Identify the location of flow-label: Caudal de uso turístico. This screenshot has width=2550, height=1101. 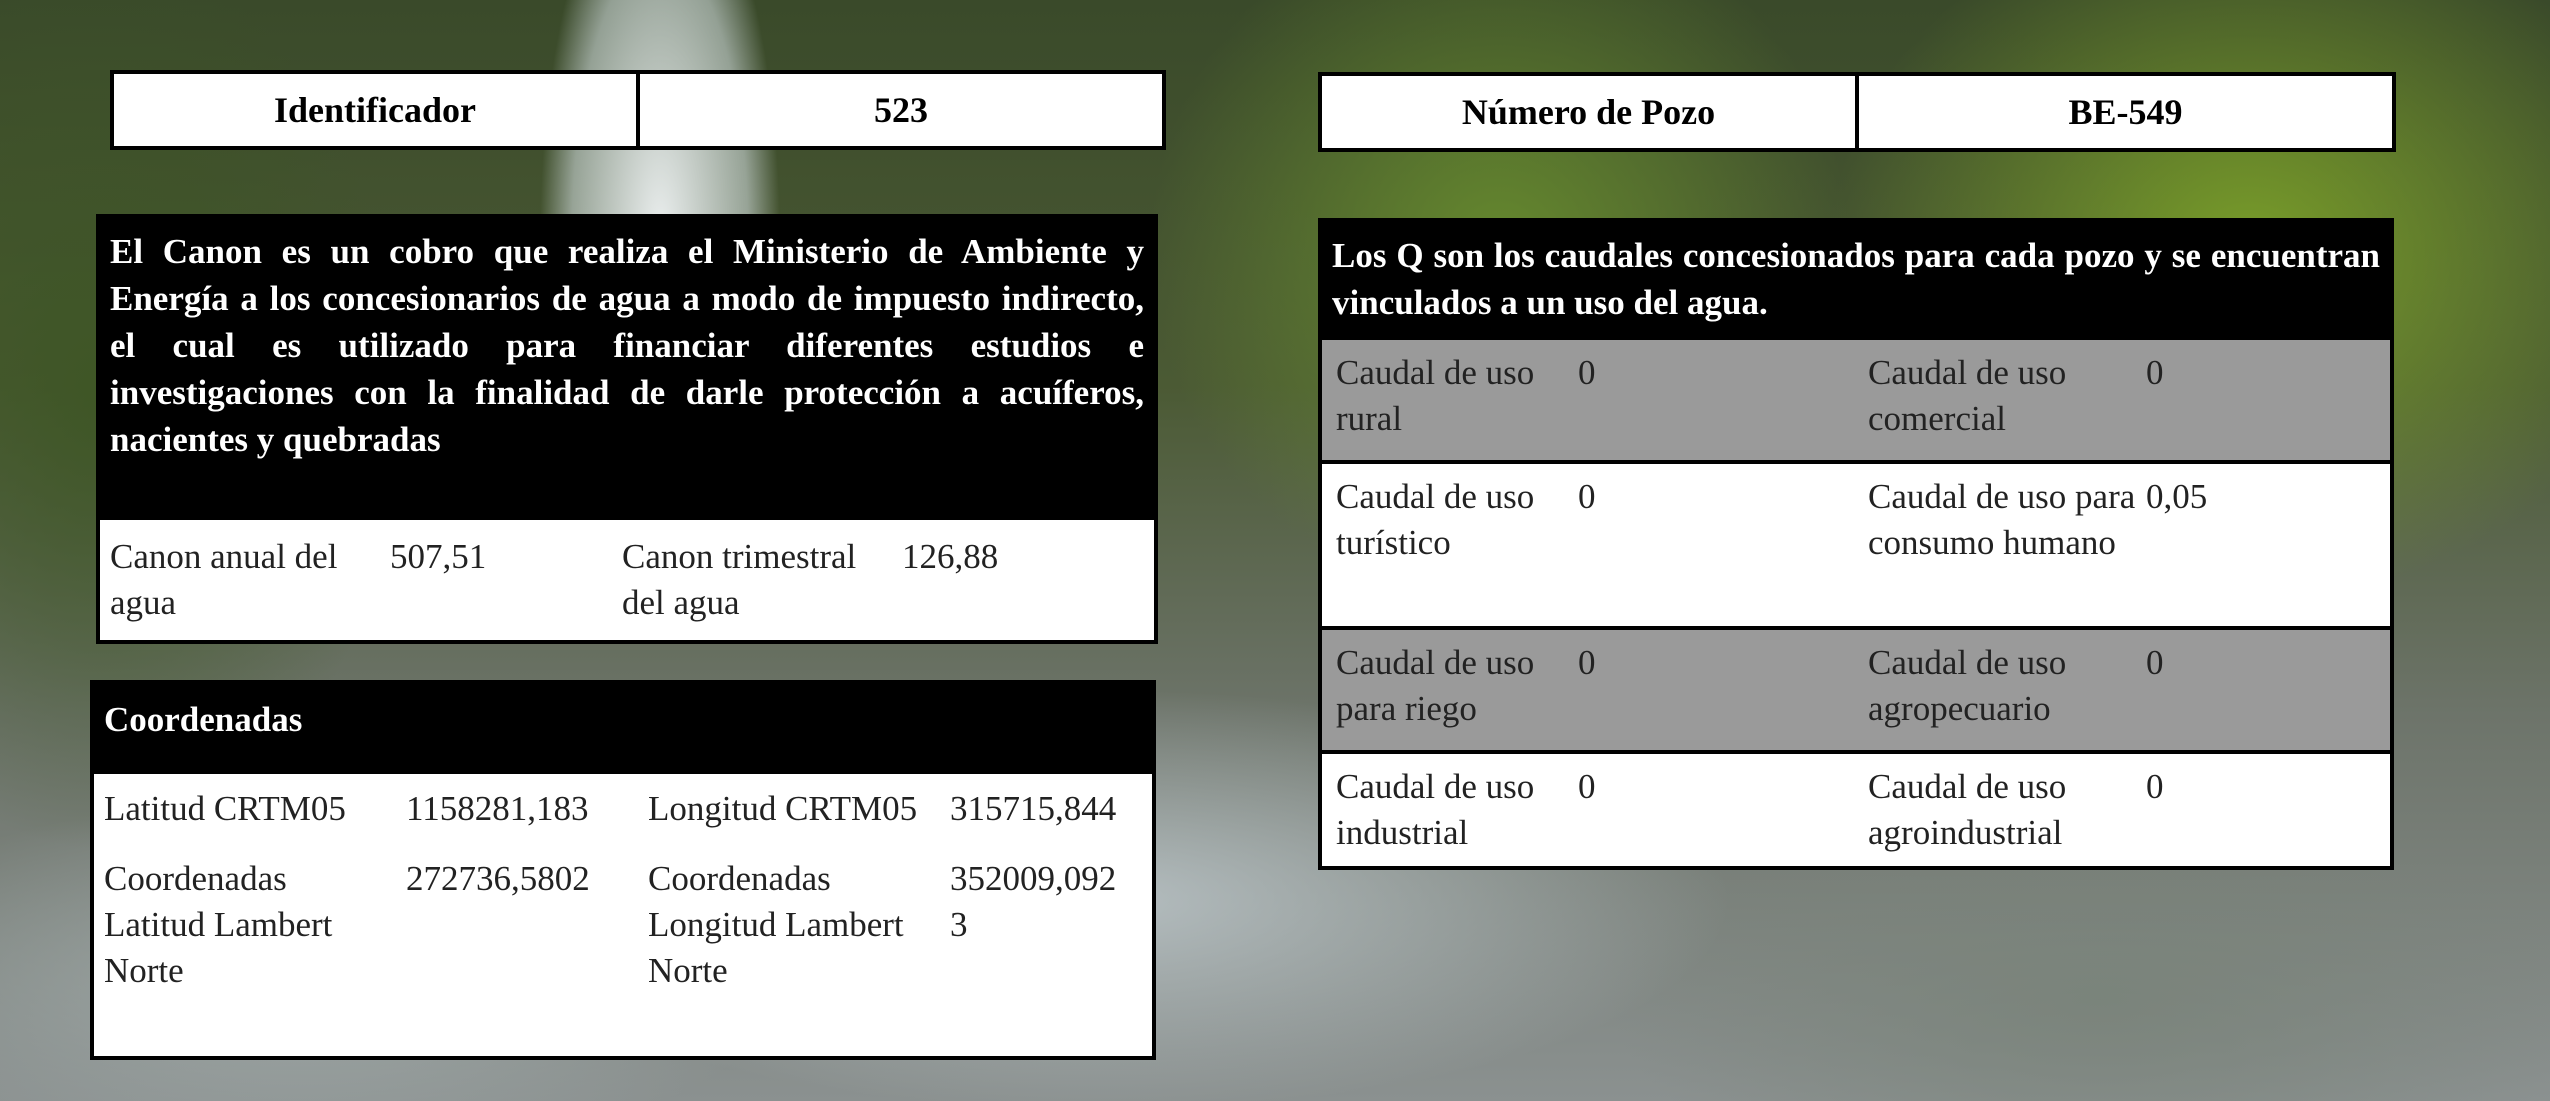
(1435, 519).